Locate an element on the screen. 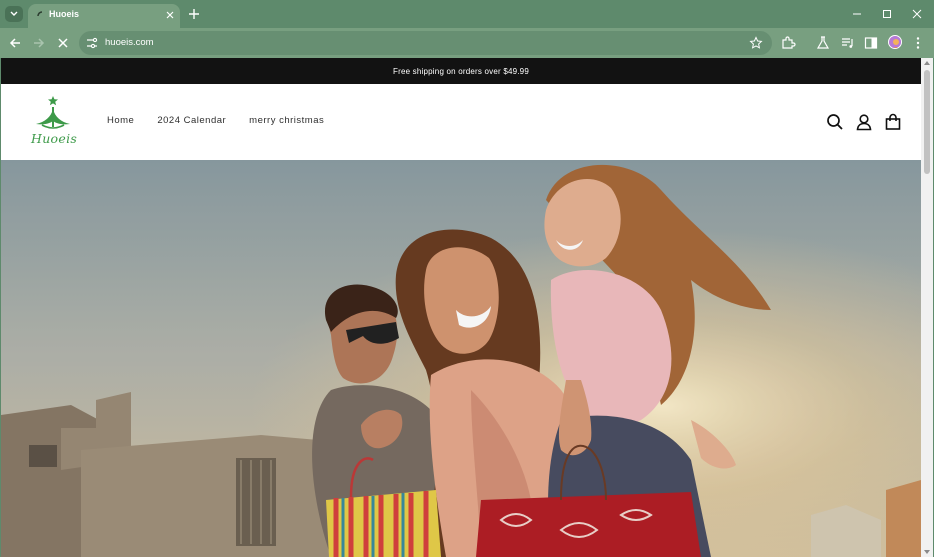 Image resolution: width=934 pixels, height=557 pixels. close-tab-icon is located at coordinates (170, 15).